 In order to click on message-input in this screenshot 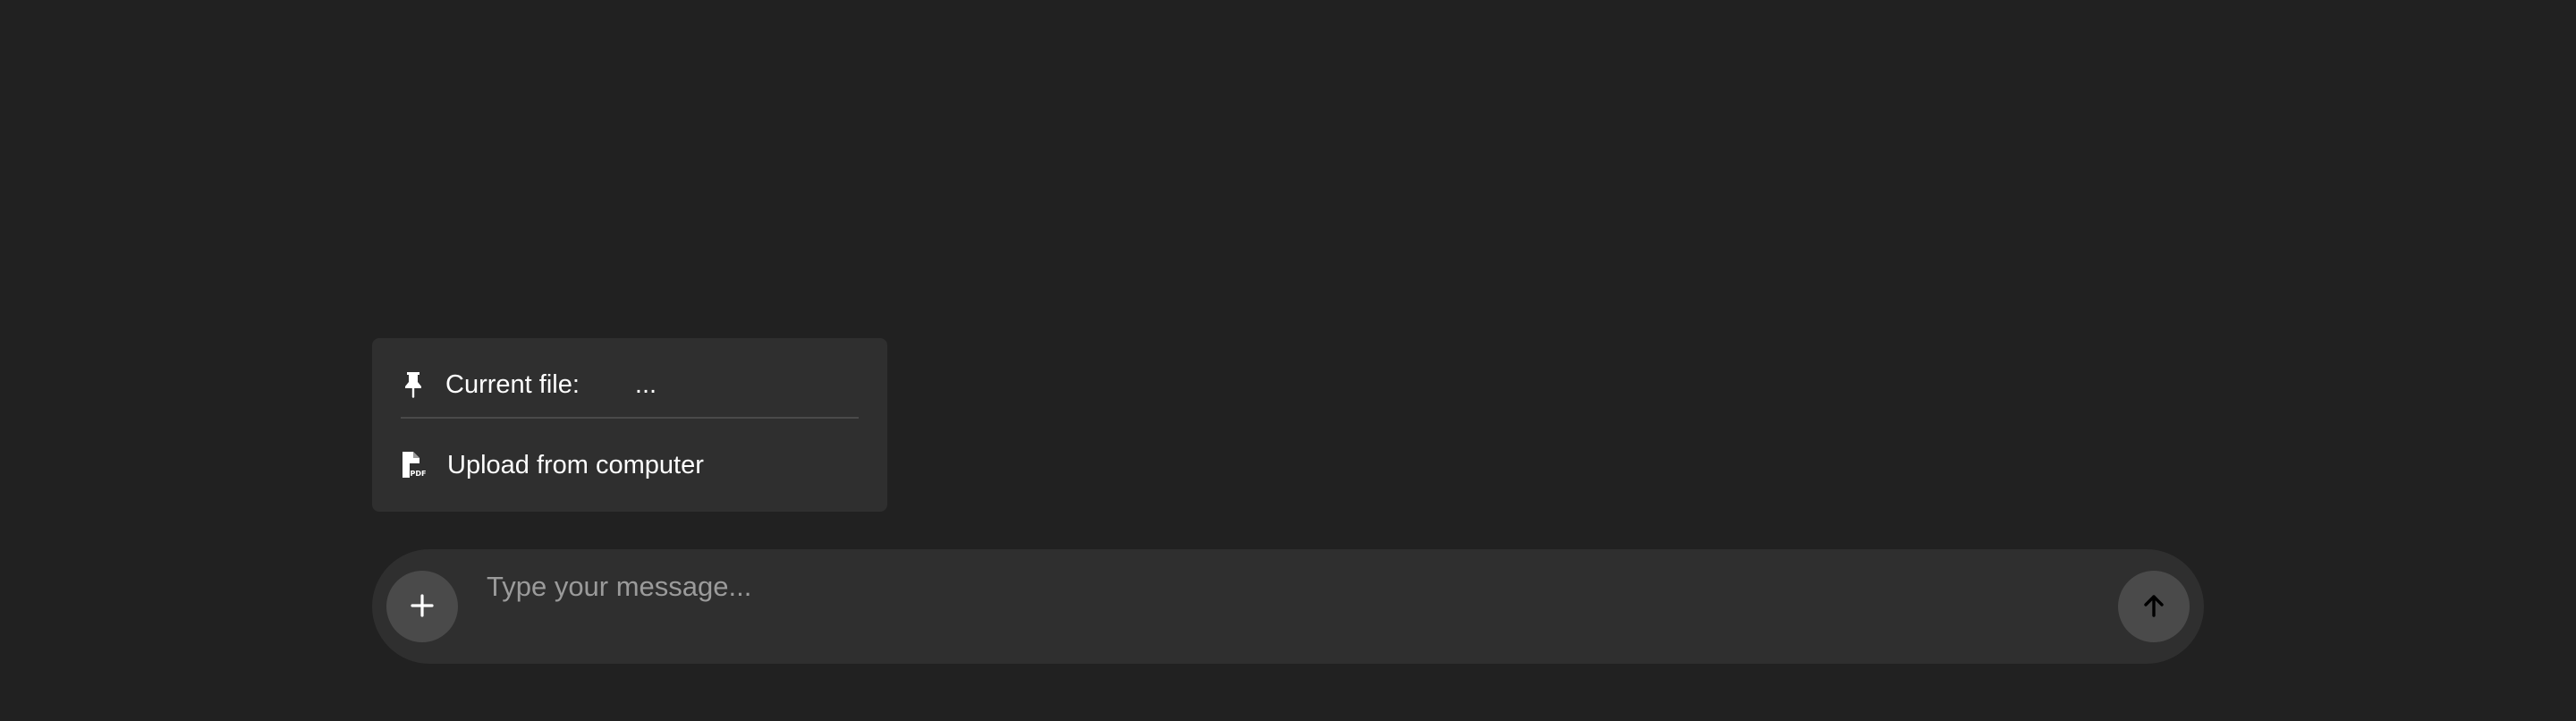, I will do `click(1292, 587)`.